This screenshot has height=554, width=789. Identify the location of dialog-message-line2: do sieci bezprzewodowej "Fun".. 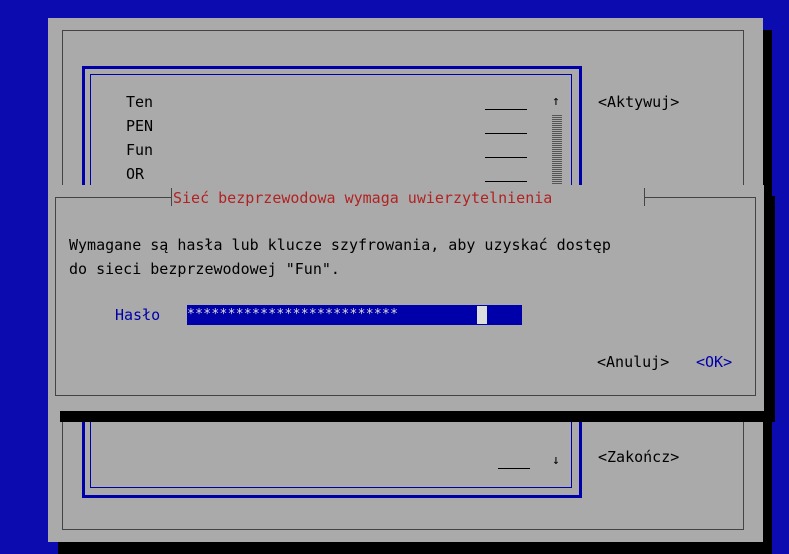
(204, 269).